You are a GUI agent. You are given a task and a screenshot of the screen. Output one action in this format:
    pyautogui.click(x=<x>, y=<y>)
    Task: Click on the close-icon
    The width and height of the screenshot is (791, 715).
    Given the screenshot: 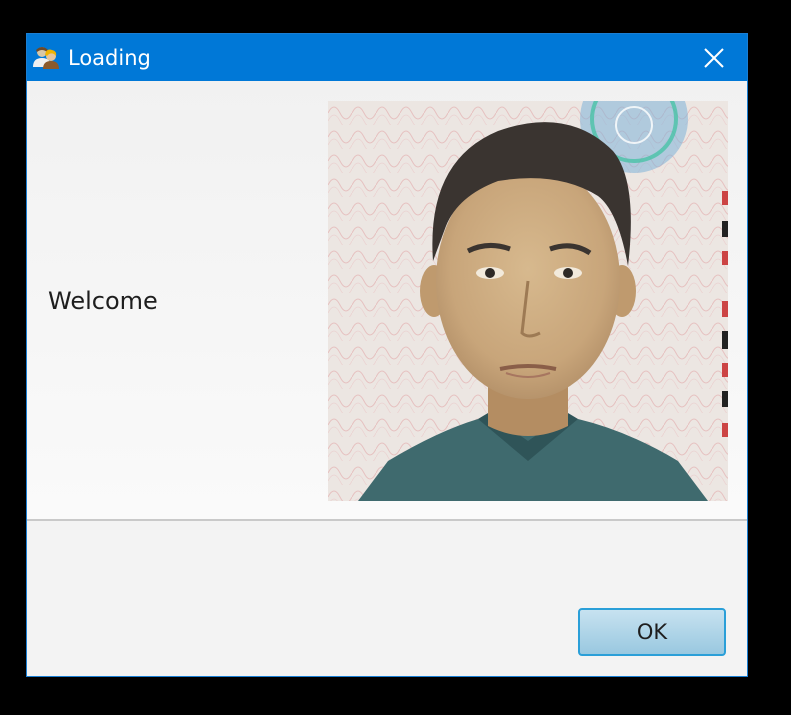 What is the action you would take?
    pyautogui.click(x=714, y=57)
    